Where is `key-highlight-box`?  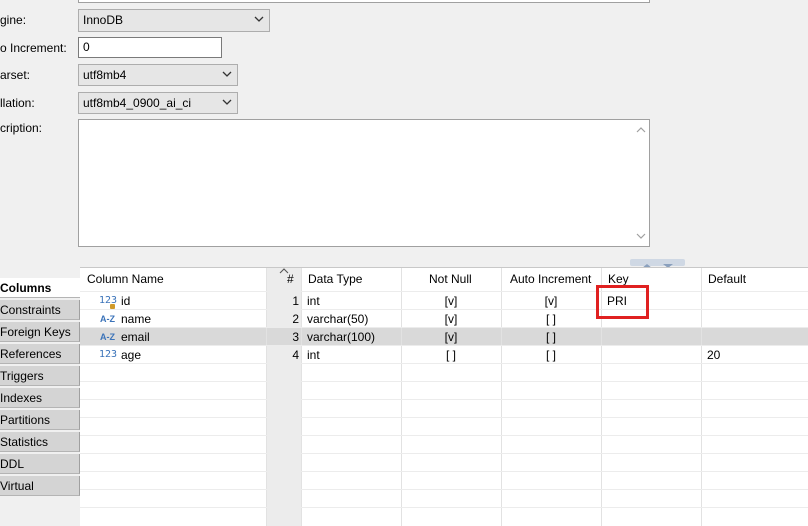
key-highlight-box is located at coordinates (622, 302).